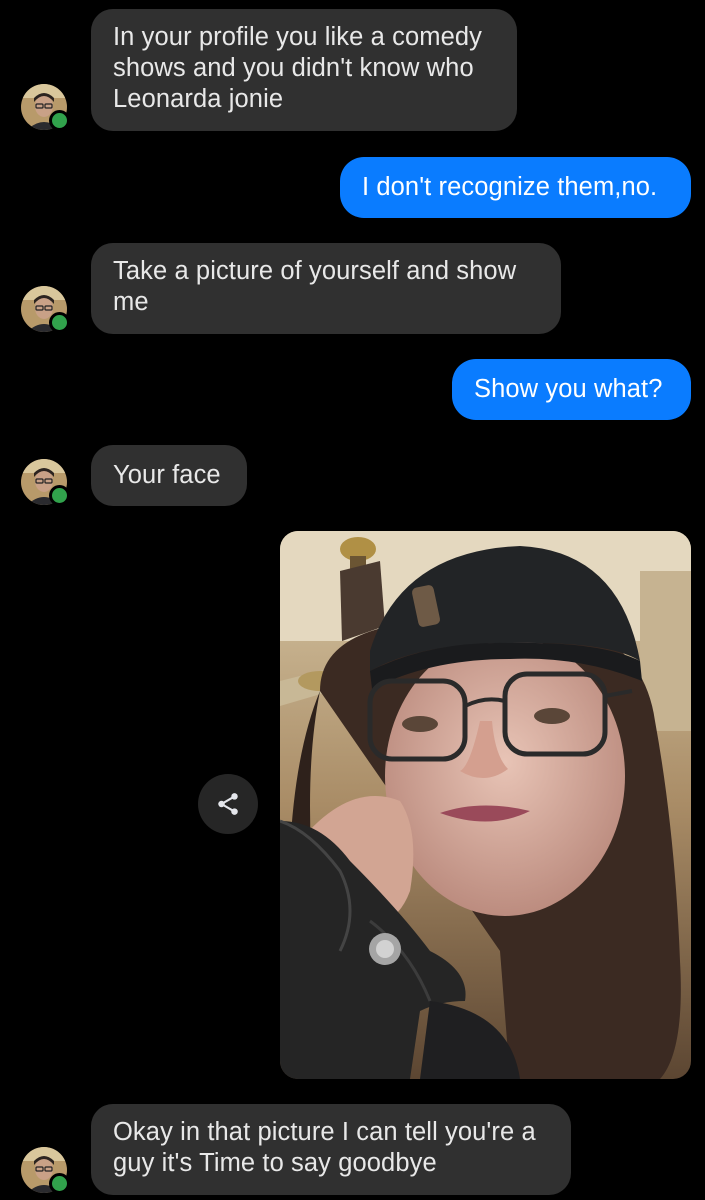 The width and height of the screenshot is (705, 1200). I want to click on message-bubble-outgoing: Show you what?, so click(571, 389).